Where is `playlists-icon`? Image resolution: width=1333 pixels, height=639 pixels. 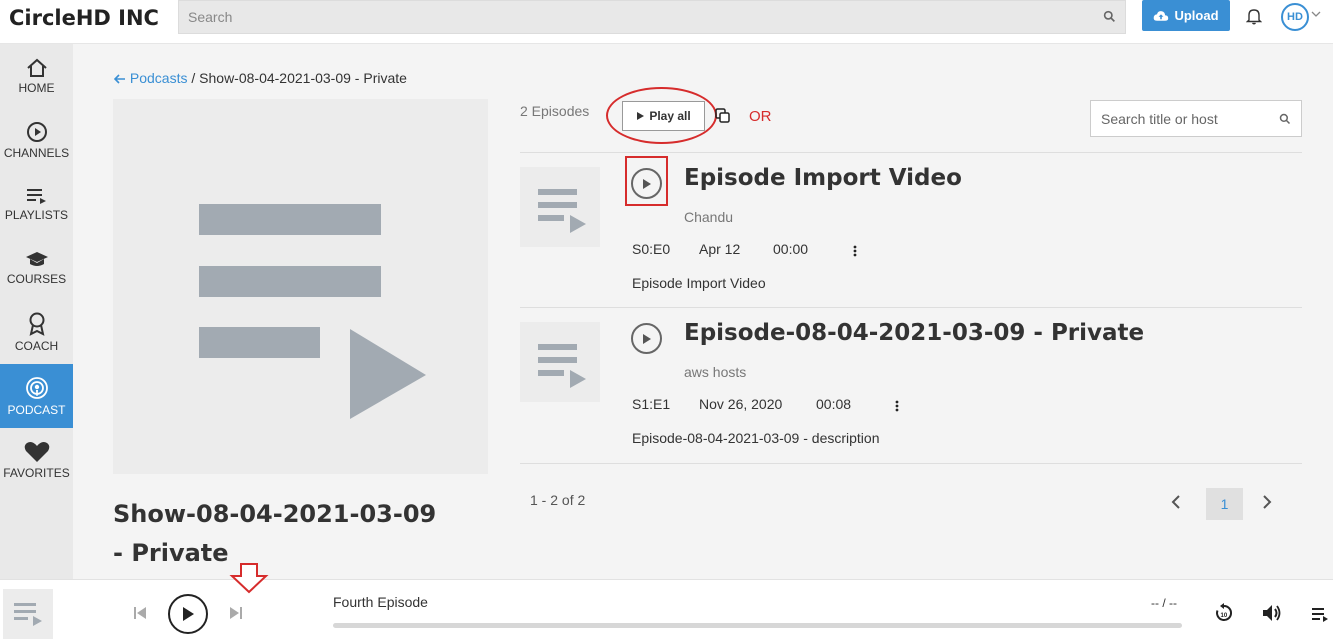
playlists-icon is located at coordinates (36, 196).